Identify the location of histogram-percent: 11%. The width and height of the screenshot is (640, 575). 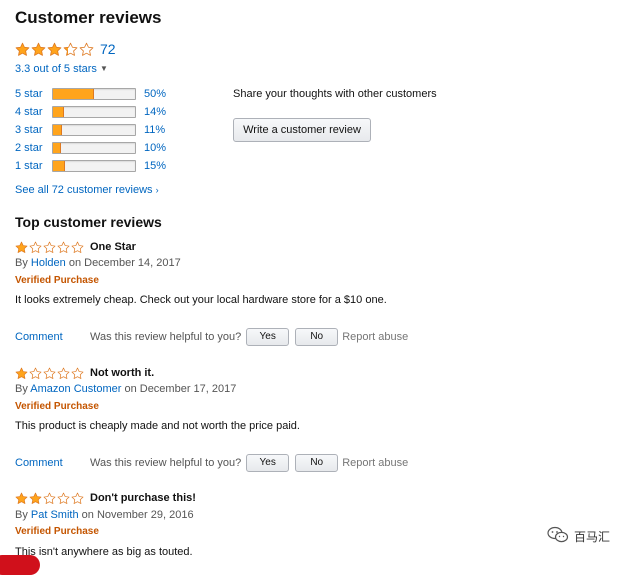
(155, 130).